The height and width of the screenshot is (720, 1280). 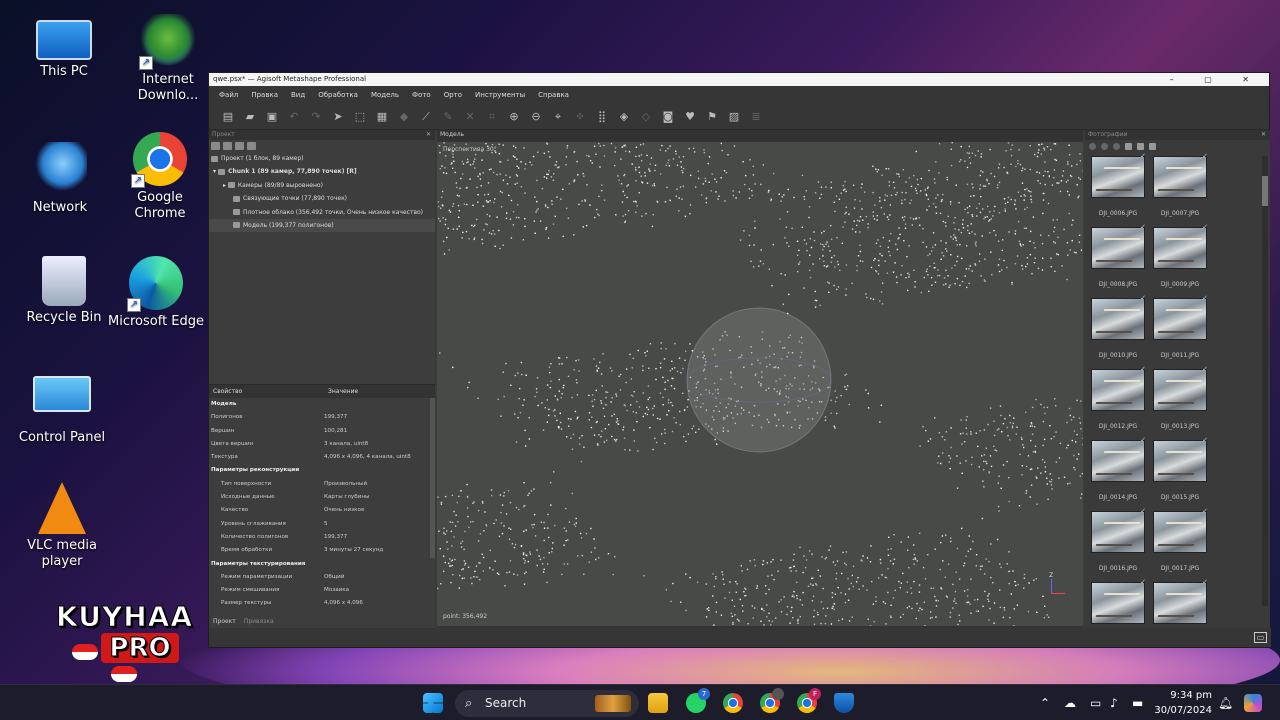 I want to click on markers-icon: ⚑, so click(x=712, y=117).